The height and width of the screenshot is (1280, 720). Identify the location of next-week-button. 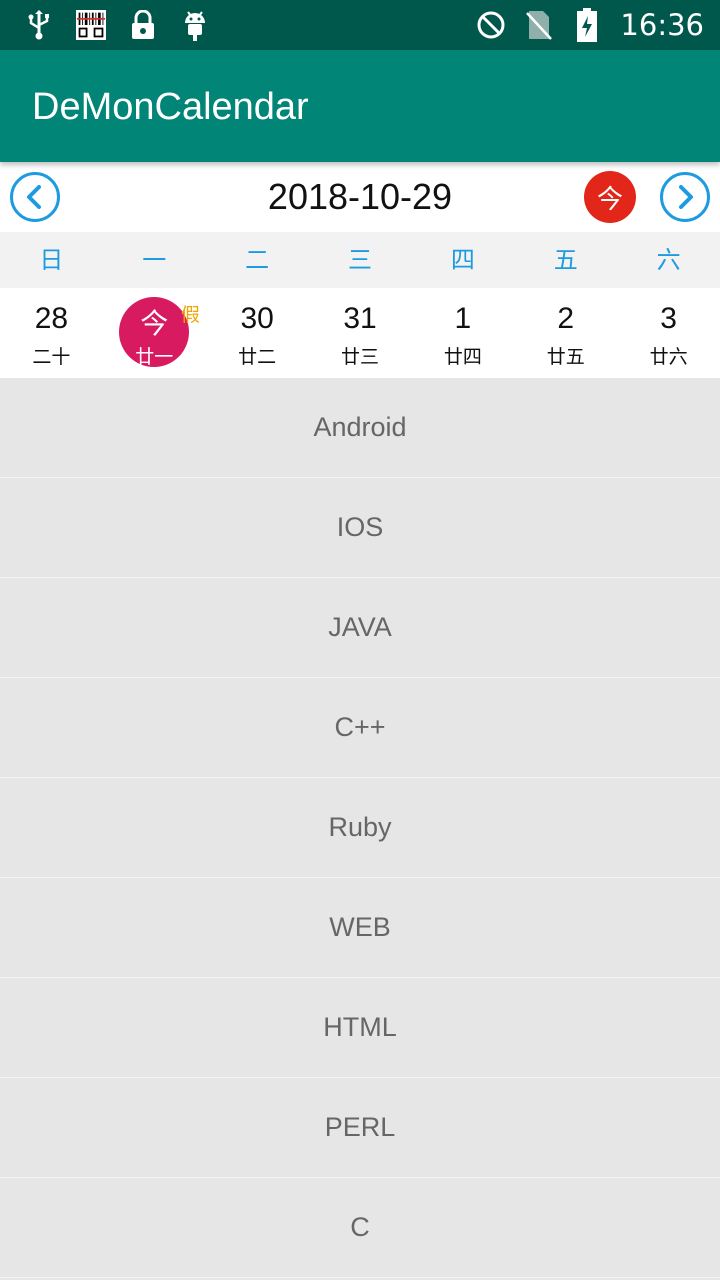
(685, 197).